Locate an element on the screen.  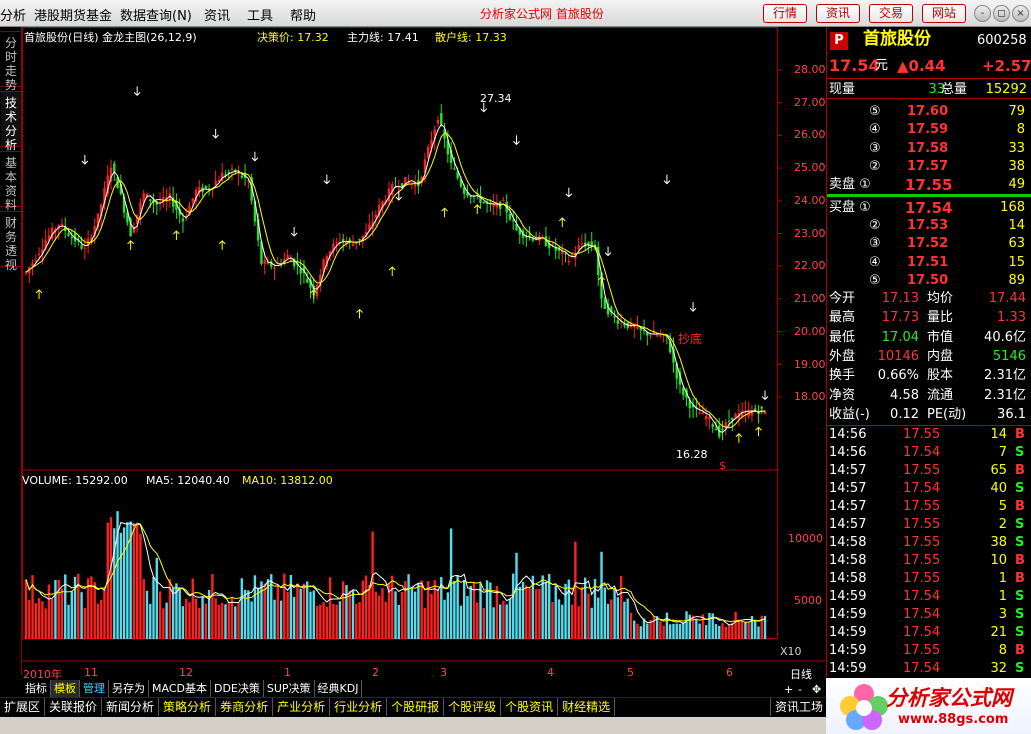
ask-row: ② 17.57 38 is located at coordinates (929, 167).